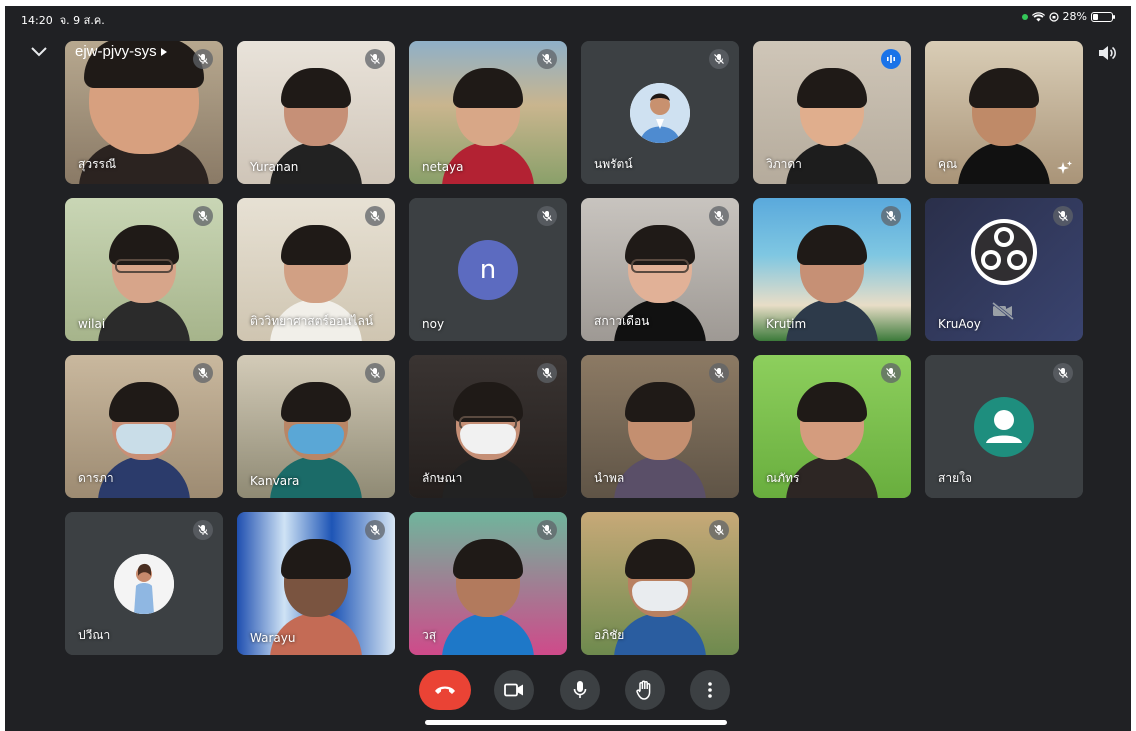 The height and width of the screenshot is (731, 1136). What do you see at coordinates (316, 112) in the screenshot?
I see `participant-tile: Yuranan` at bounding box center [316, 112].